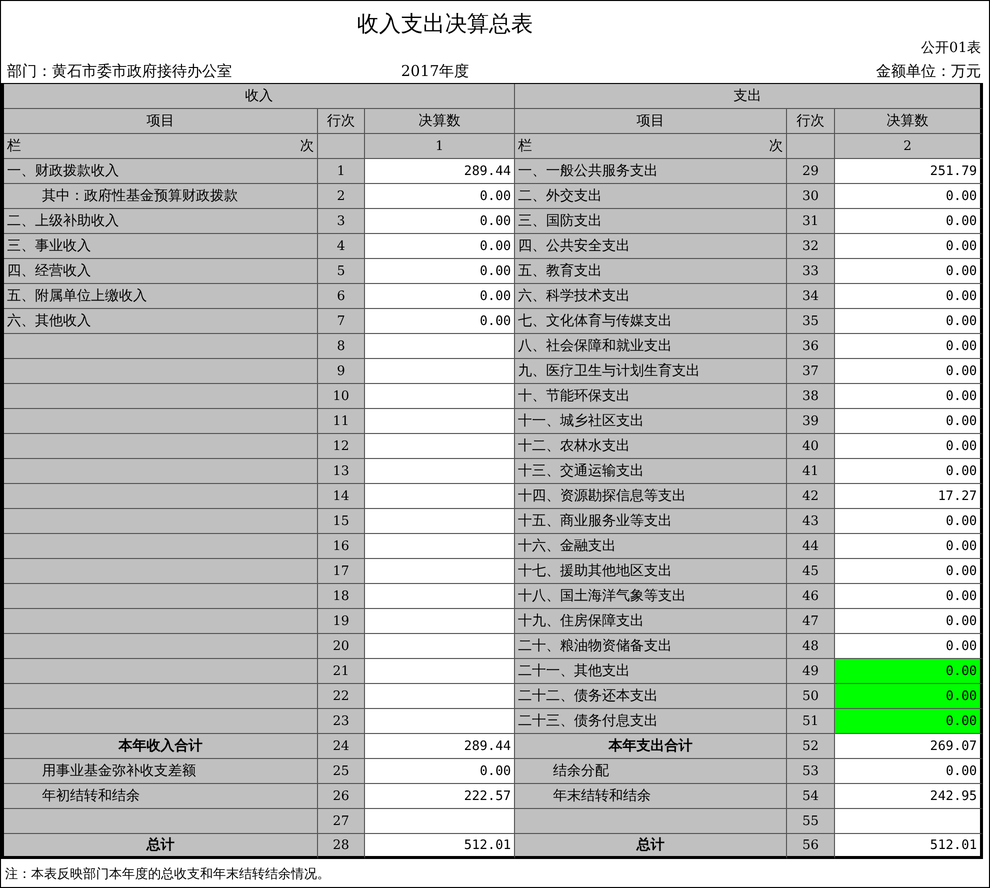  What do you see at coordinates (120, 71) in the screenshot?
I see `department-label: 部门：黄石市委市政府接待办公室` at bounding box center [120, 71].